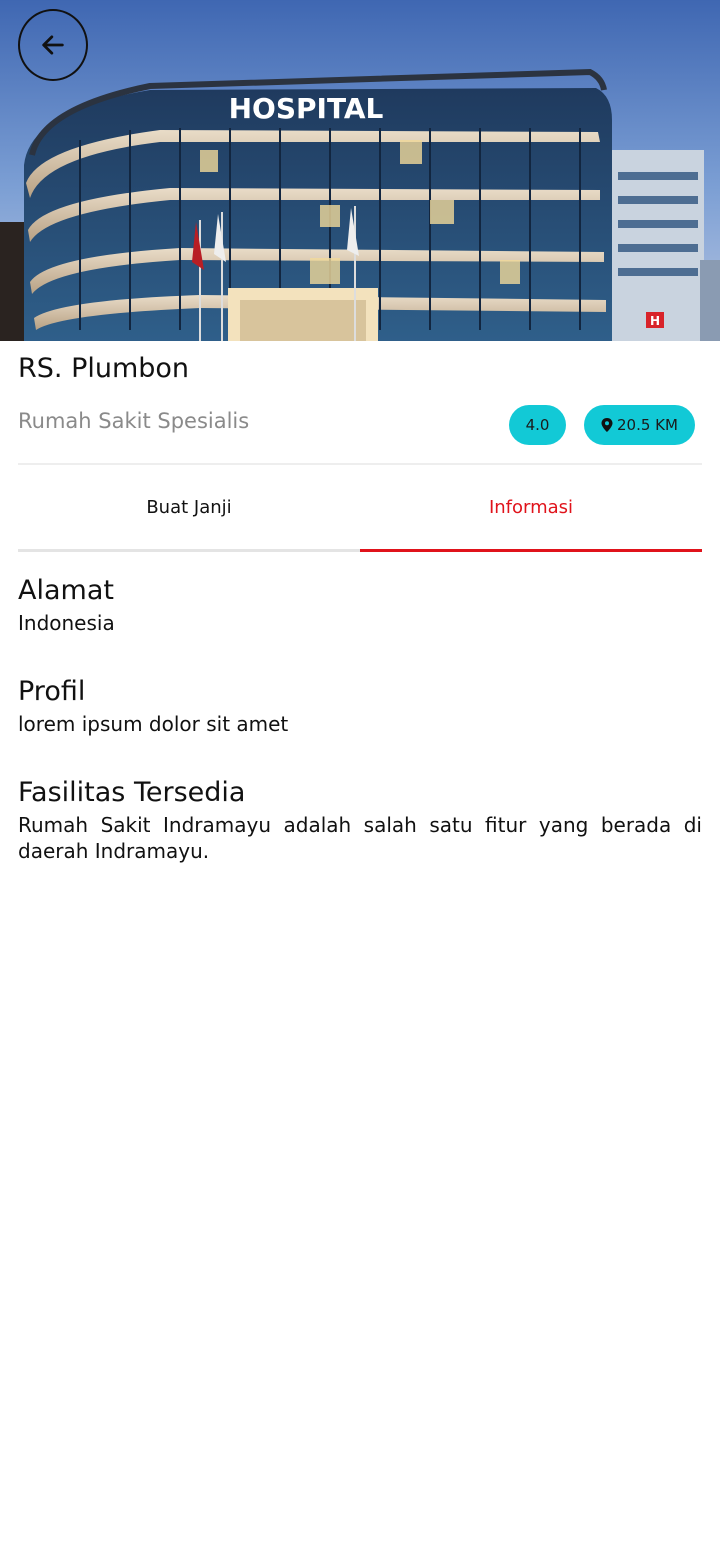  I want to click on map-pin-icon, so click(607, 425).